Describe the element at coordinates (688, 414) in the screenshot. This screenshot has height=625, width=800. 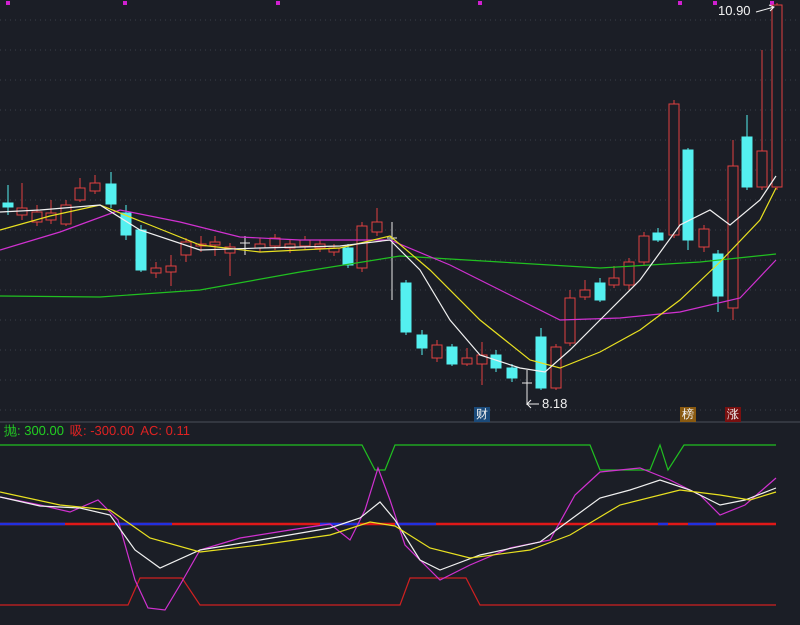
I see `event-badge: 榜` at that location.